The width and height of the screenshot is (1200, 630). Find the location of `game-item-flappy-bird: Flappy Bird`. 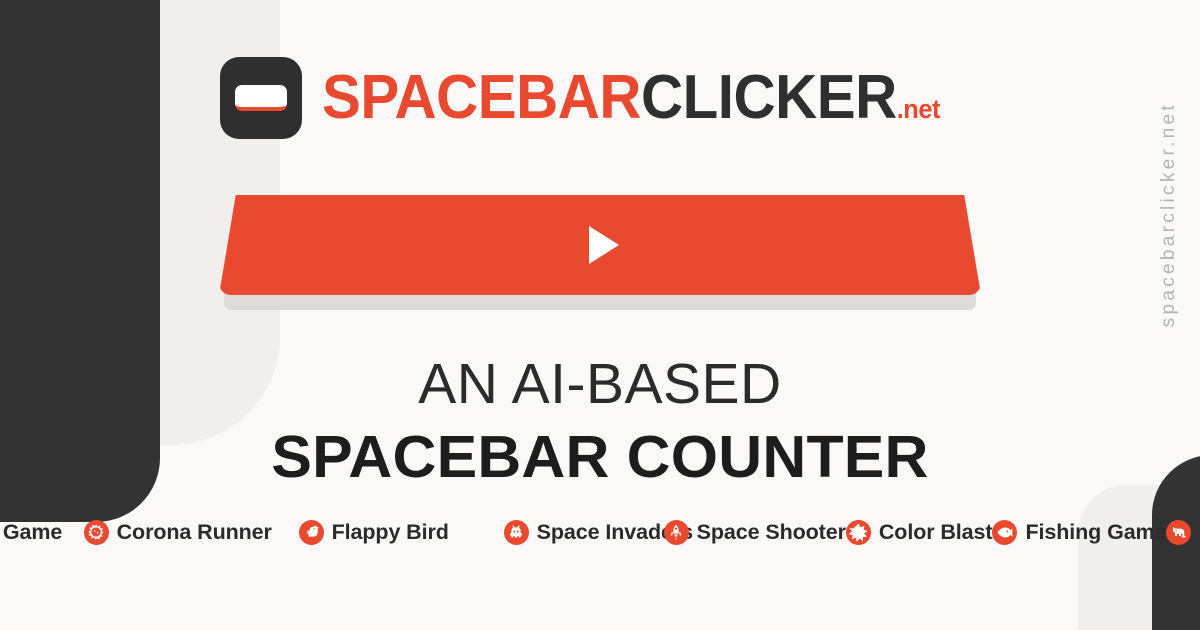

game-item-flappy-bird: Flappy Bird is located at coordinates (401, 532).